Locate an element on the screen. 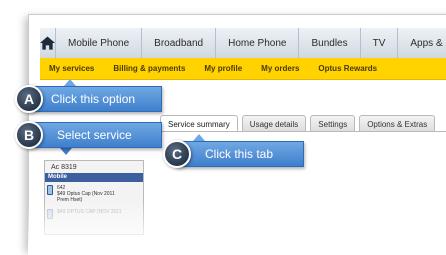 The height and width of the screenshot is (255, 446). nav-home-phone: Home Phone is located at coordinates (258, 43).